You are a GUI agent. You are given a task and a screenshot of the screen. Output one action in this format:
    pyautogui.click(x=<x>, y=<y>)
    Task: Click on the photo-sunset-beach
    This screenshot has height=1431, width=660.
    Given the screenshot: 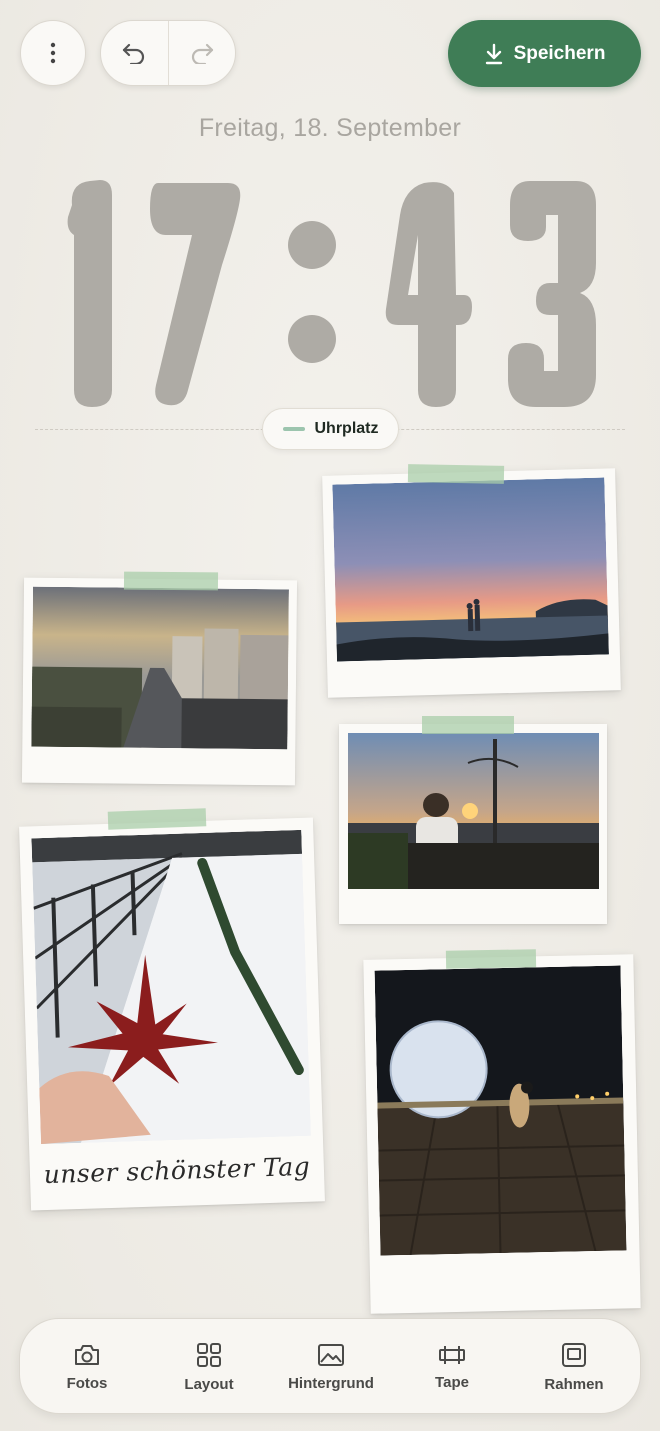 What is the action you would take?
    pyautogui.click(x=470, y=569)
    